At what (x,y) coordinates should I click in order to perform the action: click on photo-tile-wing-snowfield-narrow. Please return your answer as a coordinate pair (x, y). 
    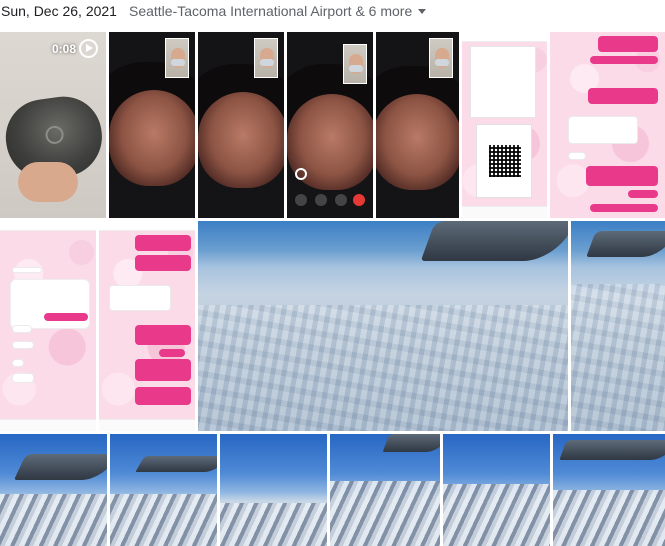
    Looking at the image, I should click on (618, 326).